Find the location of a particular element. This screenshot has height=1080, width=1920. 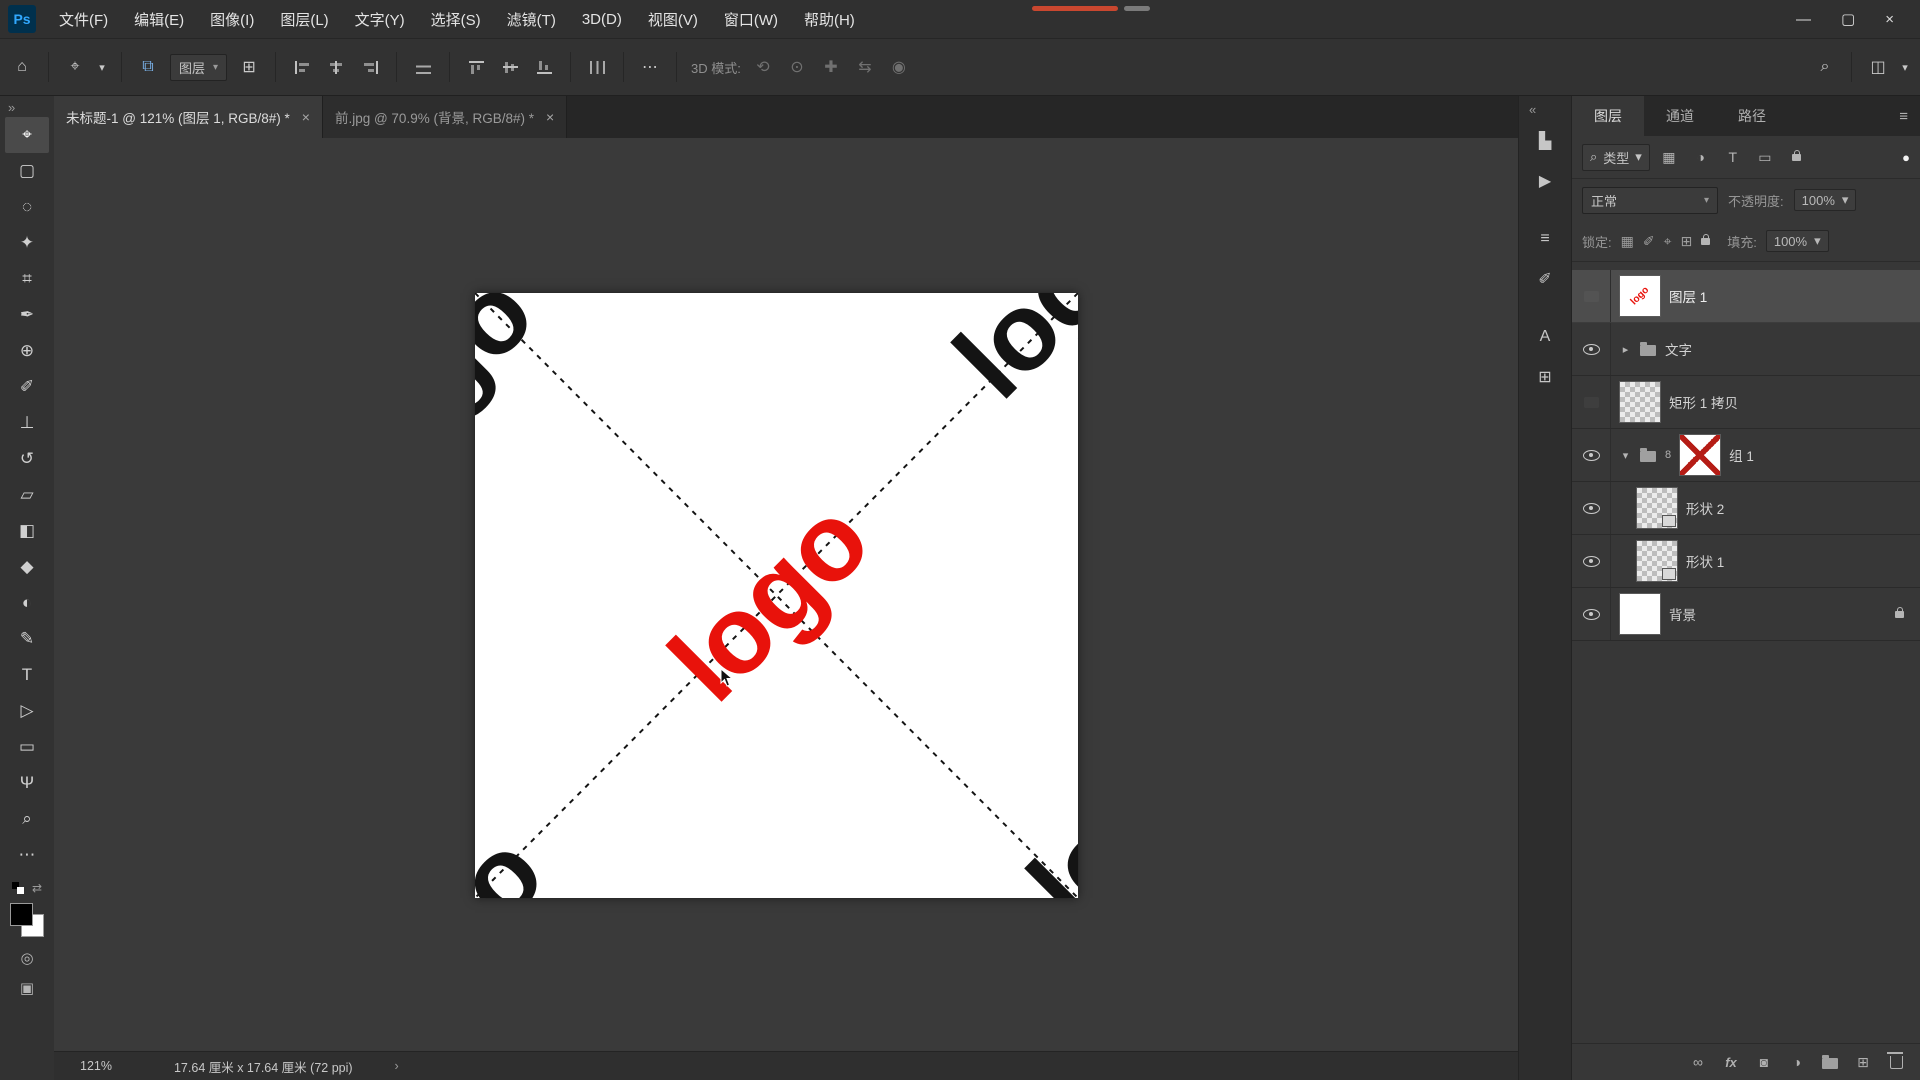

eyedropper-tool: ✒ is located at coordinates (27, 315).